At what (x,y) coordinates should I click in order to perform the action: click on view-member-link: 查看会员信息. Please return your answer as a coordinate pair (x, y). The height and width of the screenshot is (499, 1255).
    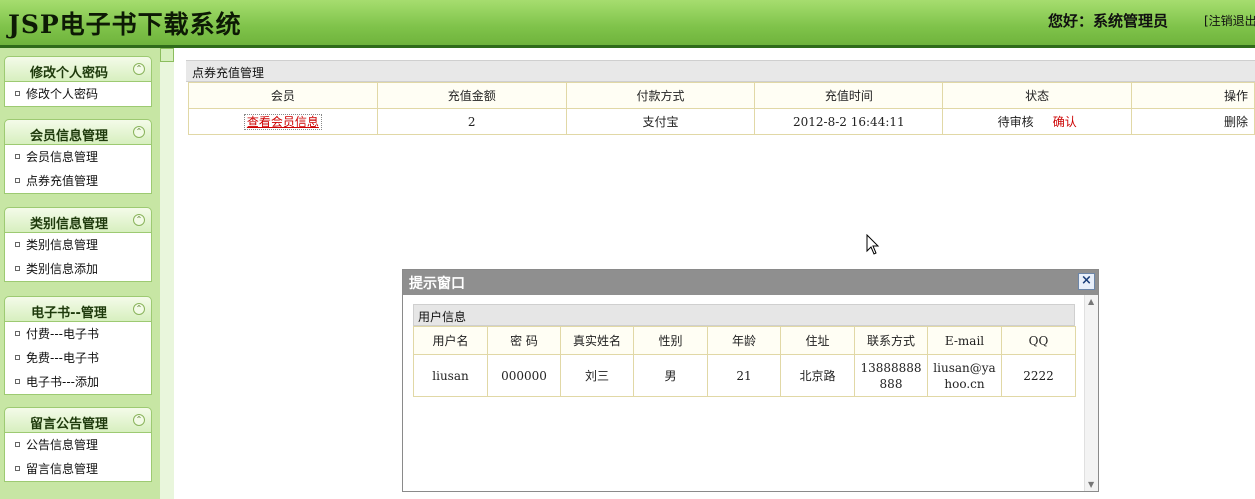
    Looking at the image, I should click on (282, 122).